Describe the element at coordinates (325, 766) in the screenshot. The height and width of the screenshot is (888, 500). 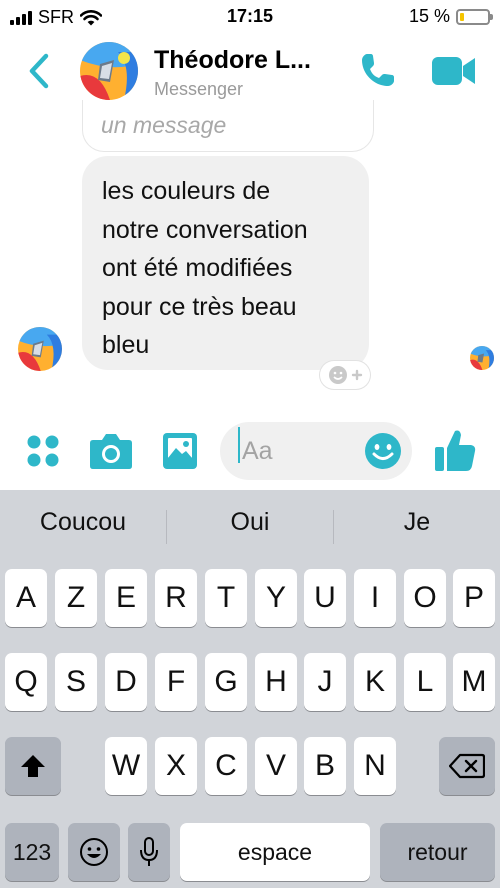
I see `key: B` at that location.